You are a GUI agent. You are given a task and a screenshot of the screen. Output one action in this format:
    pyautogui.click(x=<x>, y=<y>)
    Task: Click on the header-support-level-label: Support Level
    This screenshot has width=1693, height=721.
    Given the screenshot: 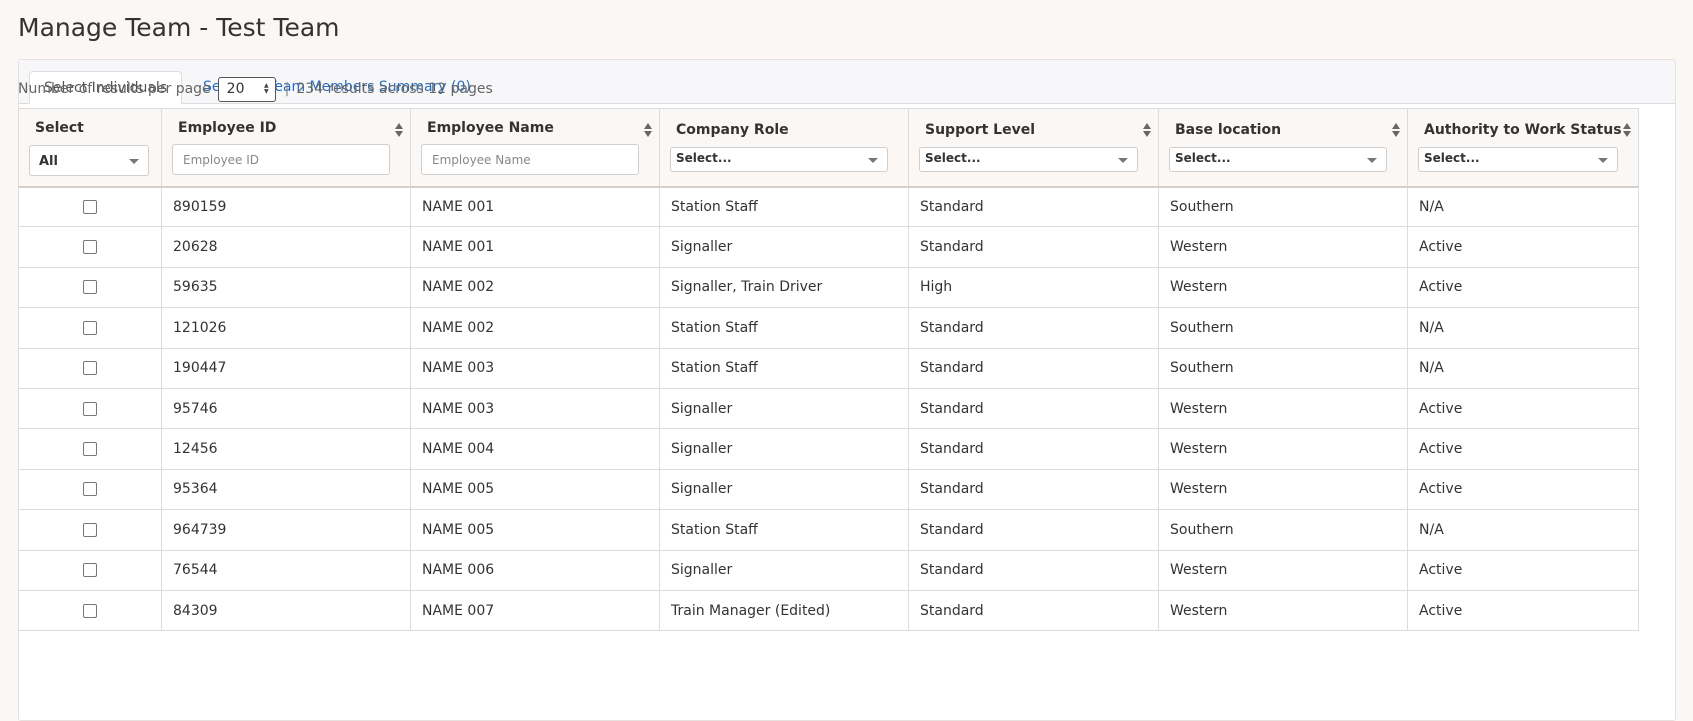 What is the action you would take?
    pyautogui.click(x=980, y=130)
    